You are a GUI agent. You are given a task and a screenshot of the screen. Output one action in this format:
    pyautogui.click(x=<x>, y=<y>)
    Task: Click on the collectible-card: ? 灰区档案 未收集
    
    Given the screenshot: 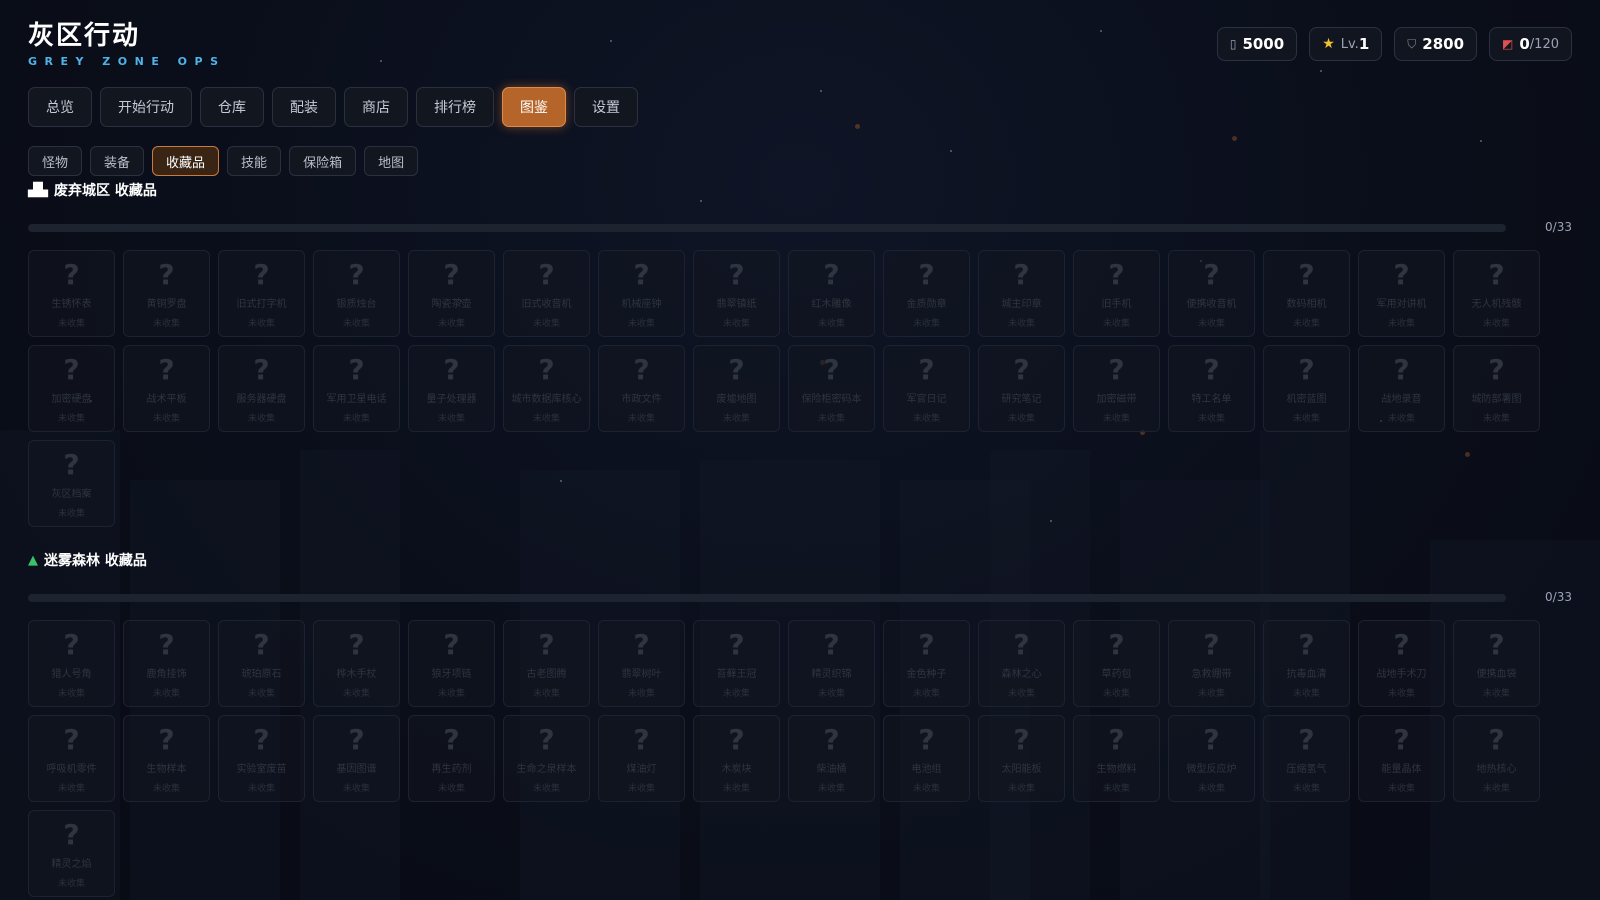 What is the action you would take?
    pyautogui.click(x=71, y=483)
    